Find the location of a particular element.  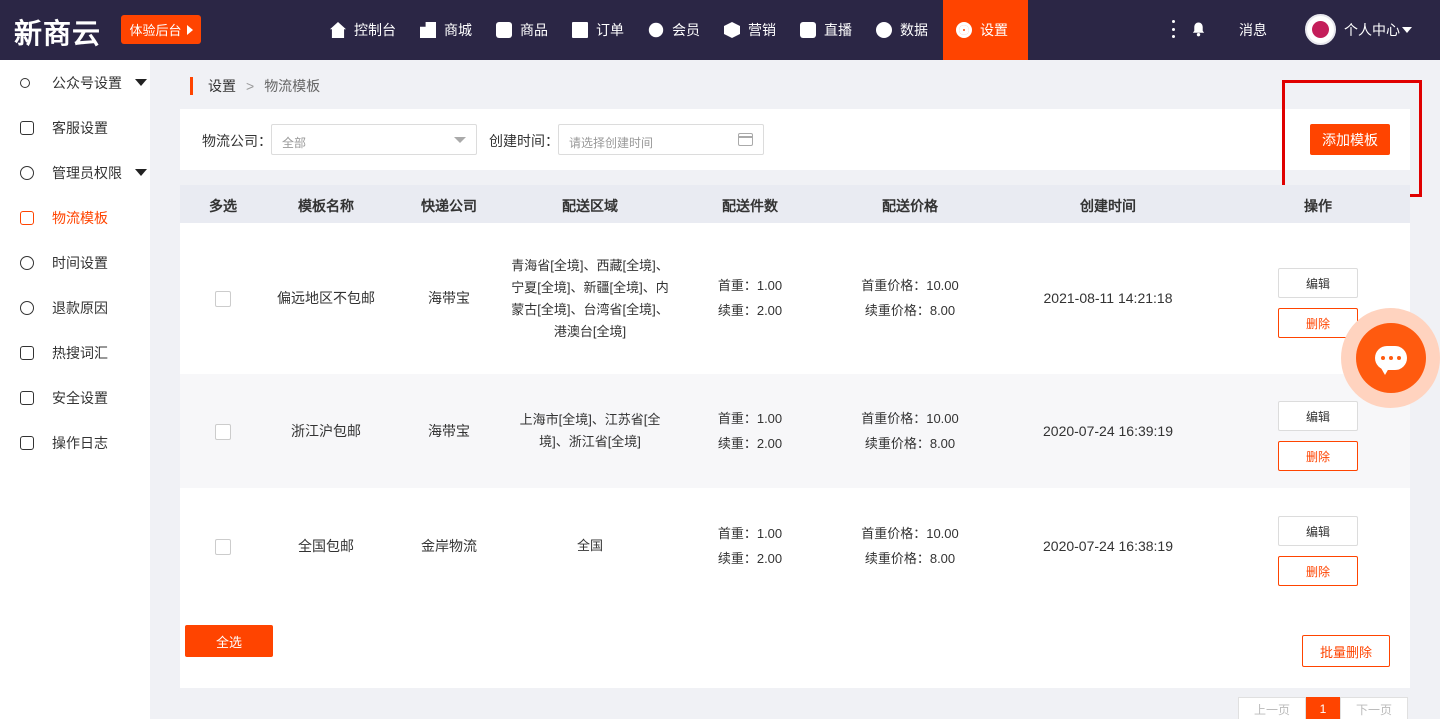

sidebar-item-label: 安全设置 is located at coordinates (80, 397).